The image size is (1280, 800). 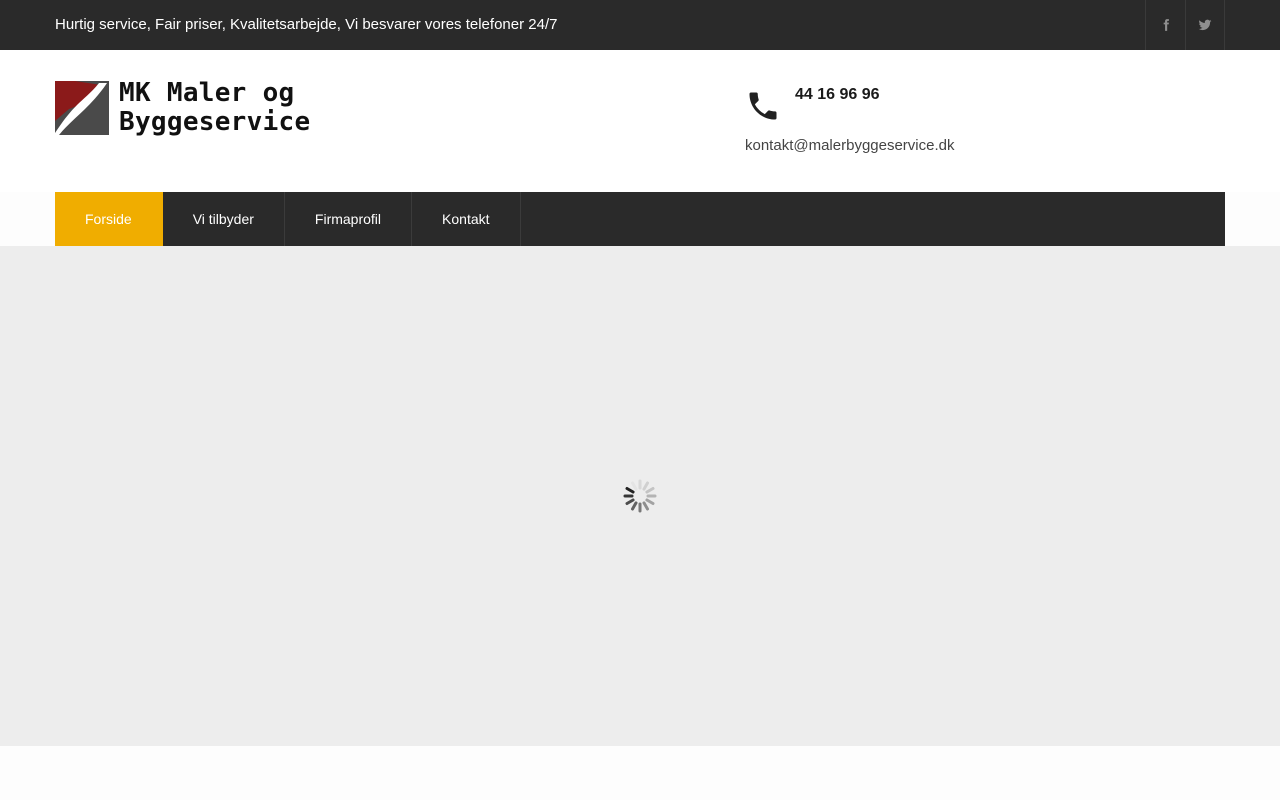 I want to click on phone-number: 44 16 96 96, so click(x=837, y=95).